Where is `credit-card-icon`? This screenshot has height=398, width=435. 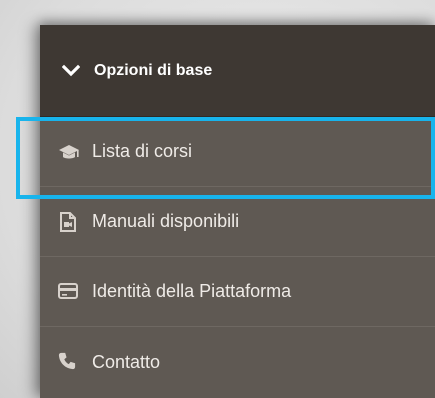 credit-card-icon is located at coordinates (68, 292).